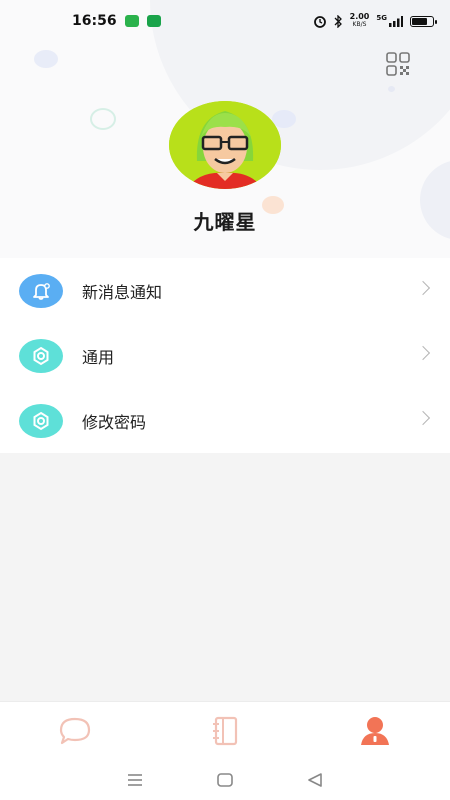  I want to click on chat-bubble-icon, so click(75, 731).